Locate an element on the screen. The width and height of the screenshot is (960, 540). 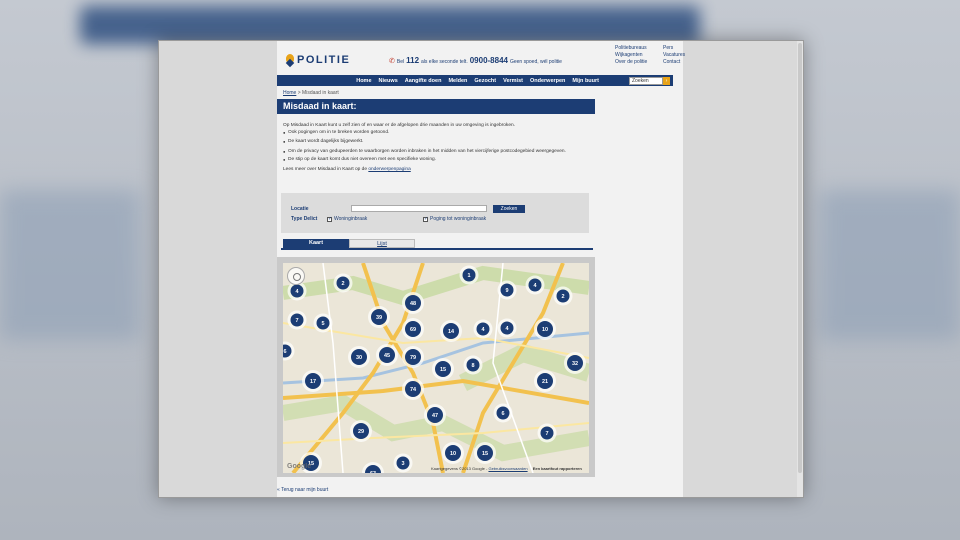
map-cluster-marker: 47 is located at coordinates (435, 415).